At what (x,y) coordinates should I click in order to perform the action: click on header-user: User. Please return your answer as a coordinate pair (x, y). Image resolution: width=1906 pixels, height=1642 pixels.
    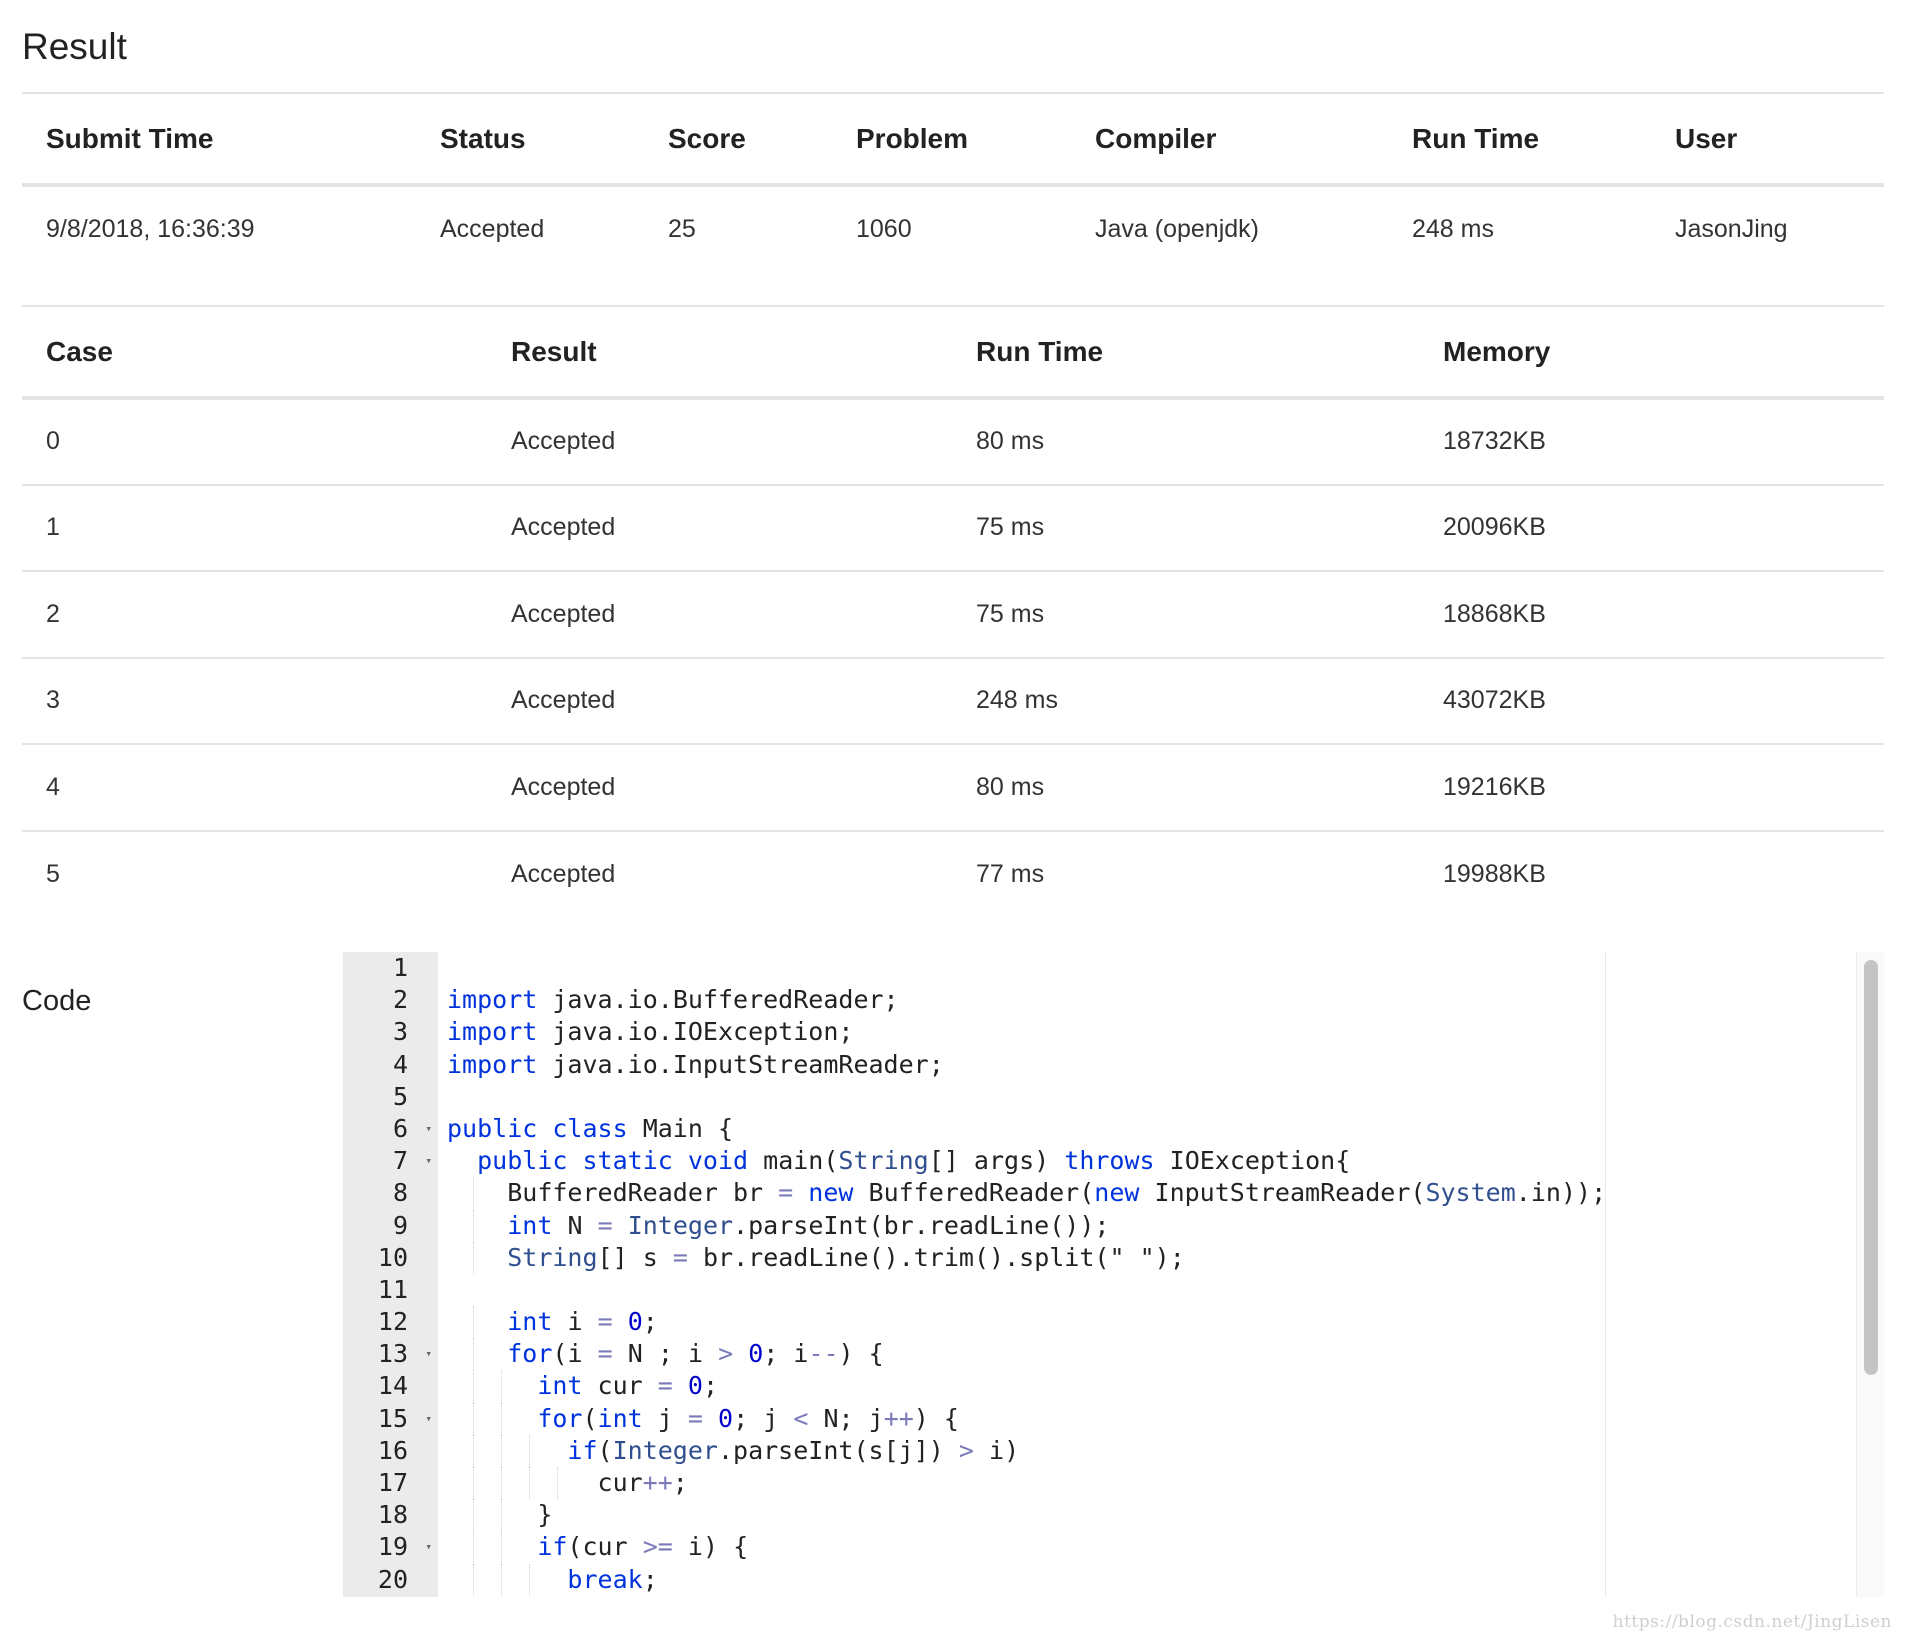
    Looking at the image, I should click on (1706, 138).